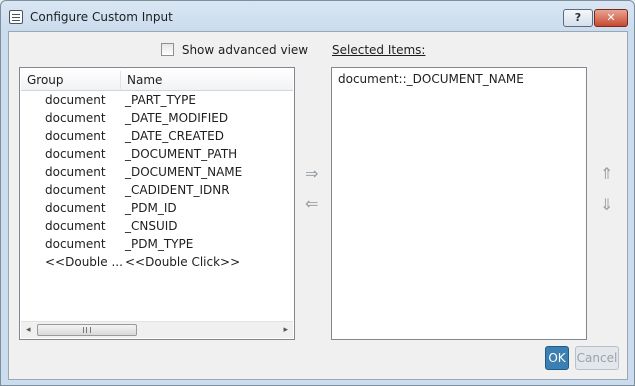  What do you see at coordinates (177, 190) in the screenshot?
I see `item-name: _CADIDENT_IDNR` at bounding box center [177, 190].